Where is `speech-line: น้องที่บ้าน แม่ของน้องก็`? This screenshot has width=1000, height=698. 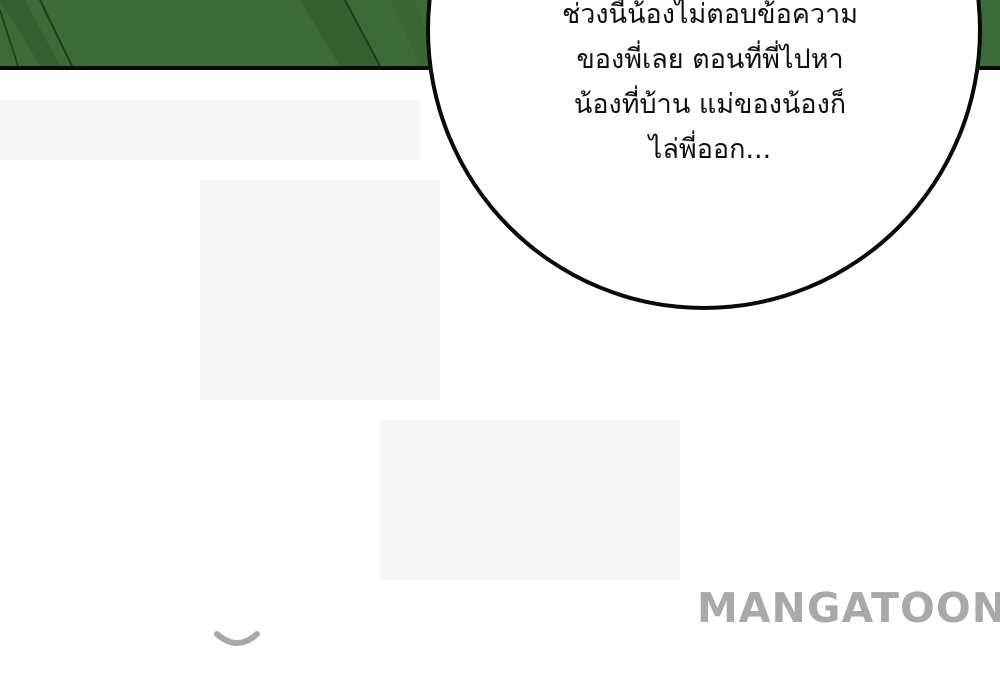
speech-line: น้องที่บ้าน แม่ของน้องก็ is located at coordinates (710, 104).